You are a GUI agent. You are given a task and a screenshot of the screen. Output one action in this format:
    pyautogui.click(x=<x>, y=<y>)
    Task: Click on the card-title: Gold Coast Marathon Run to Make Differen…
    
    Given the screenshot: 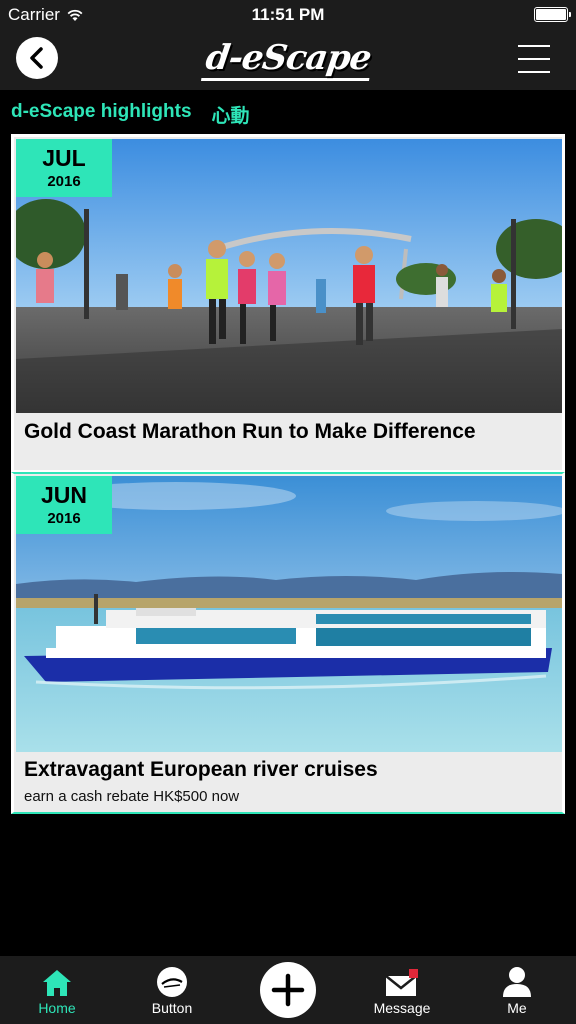 What is the action you would take?
    pyautogui.click(x=250, y=431)
    